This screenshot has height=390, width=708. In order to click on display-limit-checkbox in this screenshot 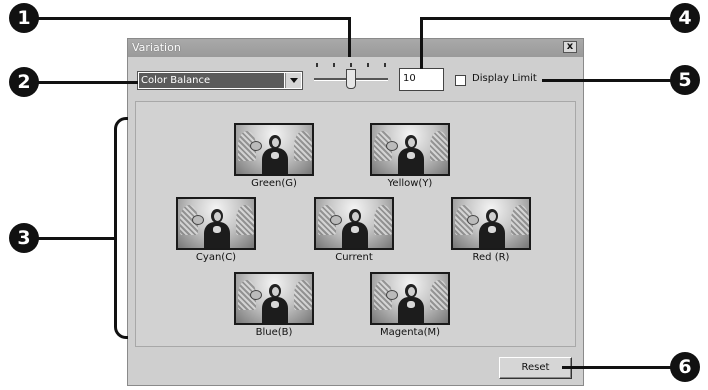, I will do `click(460, 80)`.